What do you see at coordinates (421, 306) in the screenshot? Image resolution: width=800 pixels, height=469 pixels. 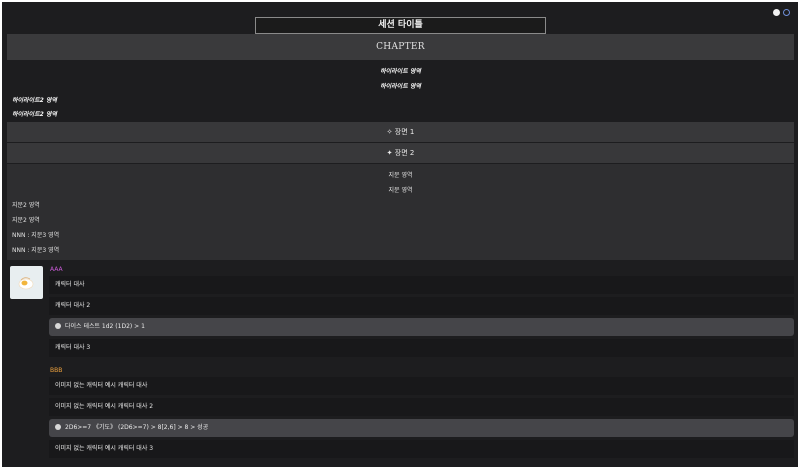 I see `dialogue-bubble: 캐릭터 대사 2` at bounding box center [421, 306].